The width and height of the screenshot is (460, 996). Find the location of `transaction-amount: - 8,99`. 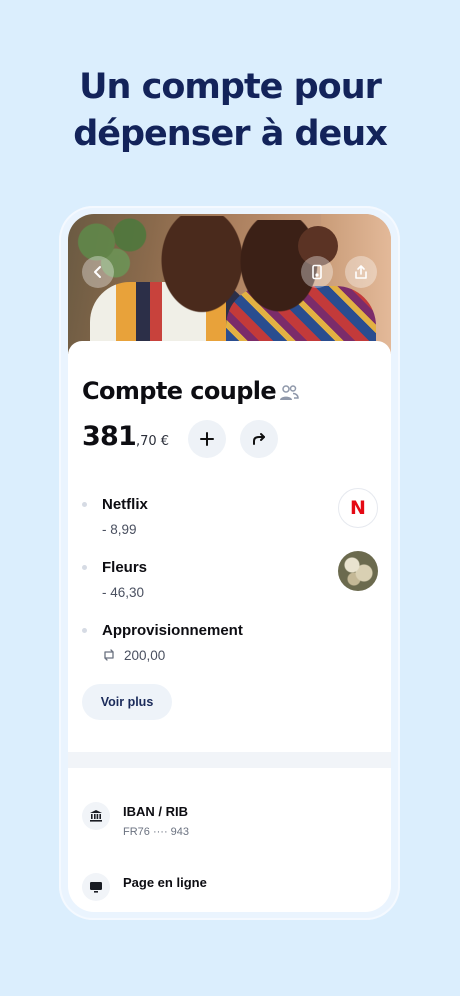

transaction-amount: - 8,99 is located at coordinates (119, 529).